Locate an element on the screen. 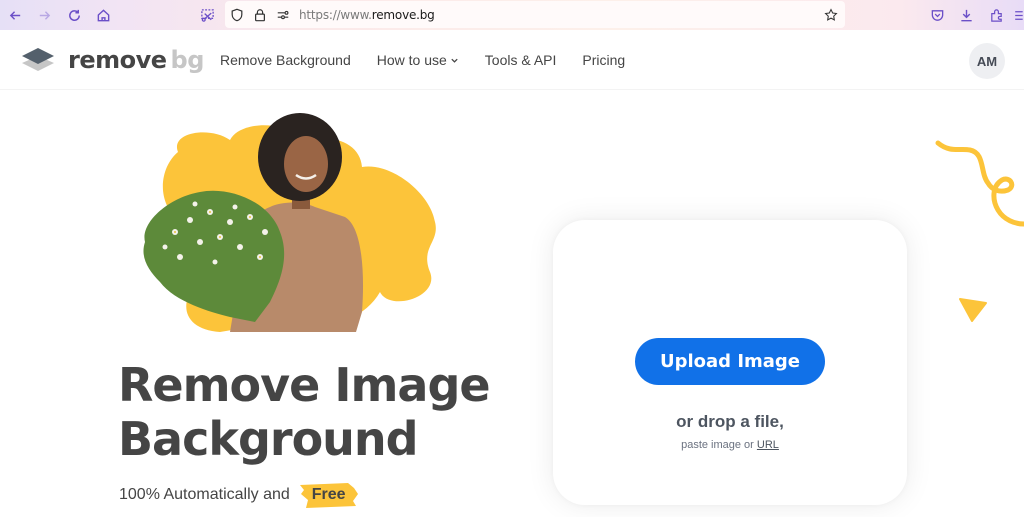 Image resolution: width=1024 pixels, height=517 pixels. drop-file-text: or drop a file, is located at coordinates (730, 421).